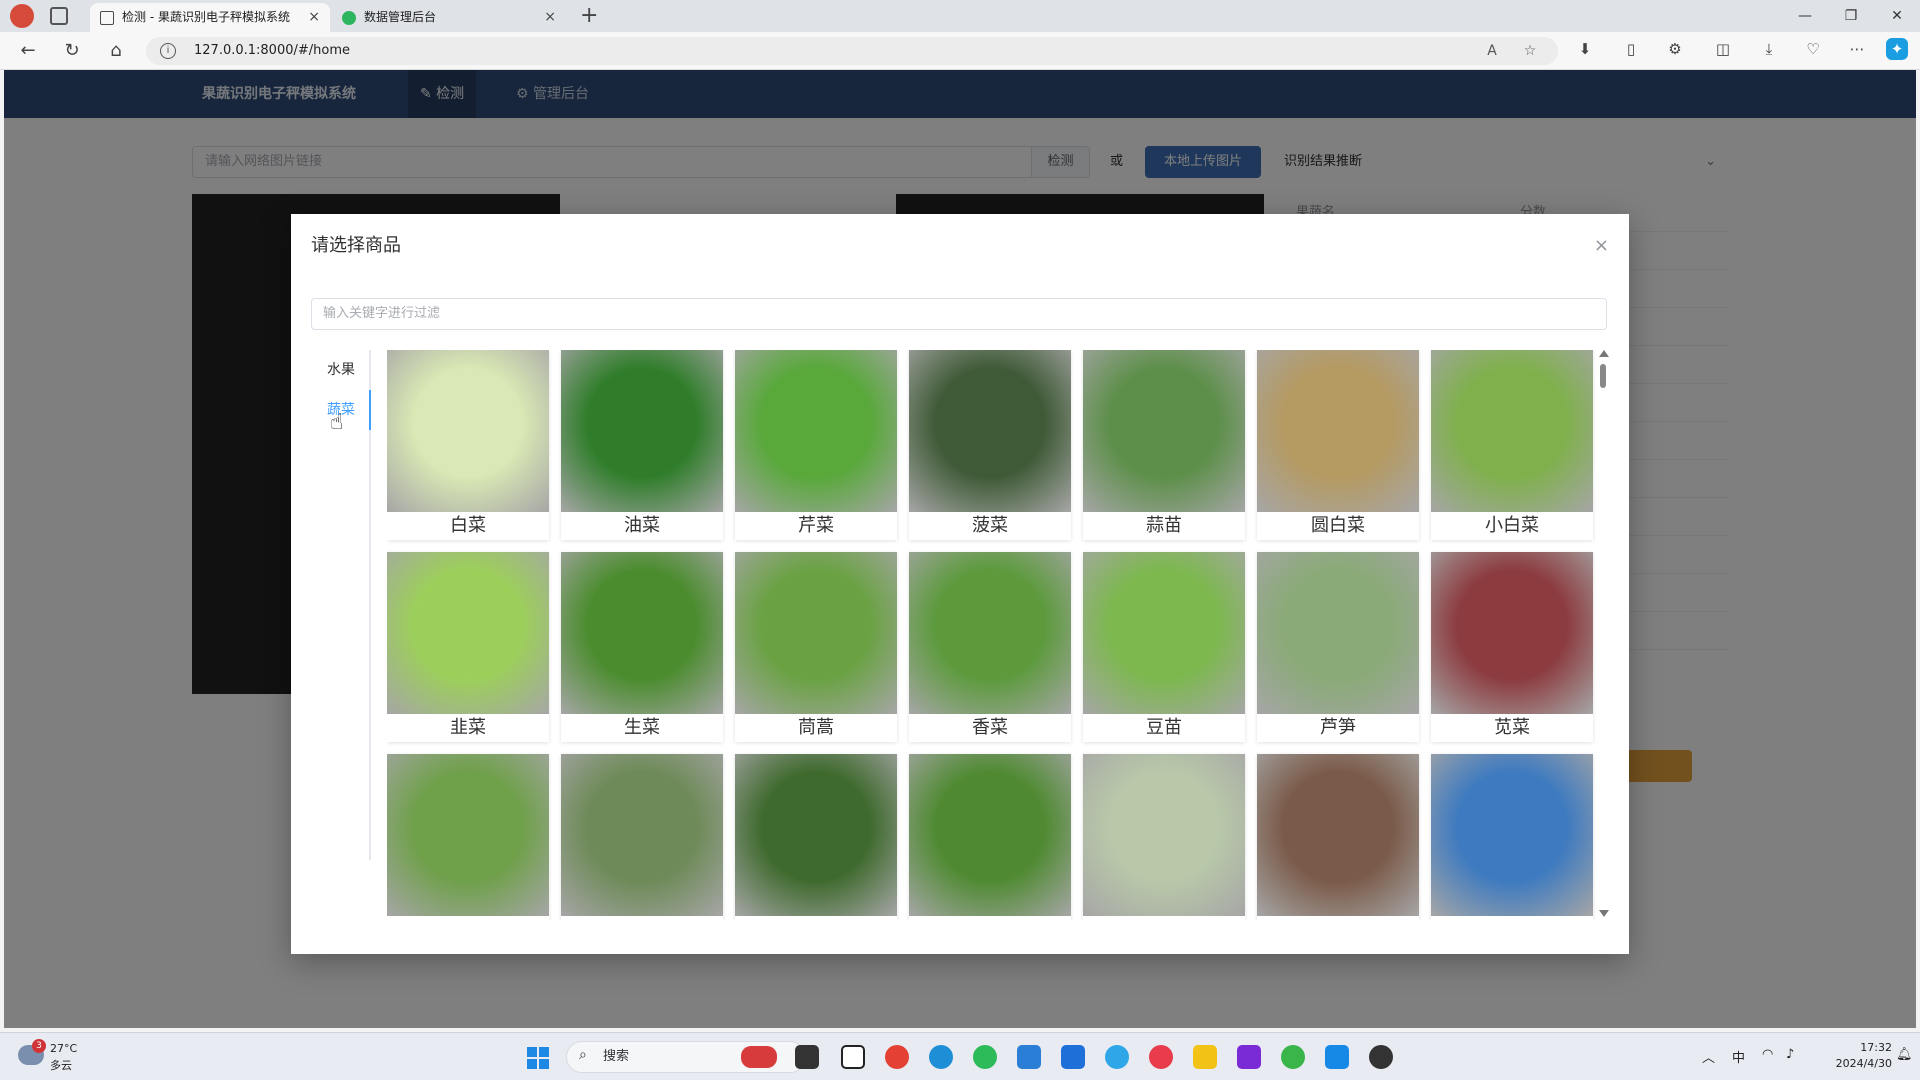  Describe the element at coordinates (1708, 1056) in the screenshot. I see `tray-overflow-icon: ︿` at that location.